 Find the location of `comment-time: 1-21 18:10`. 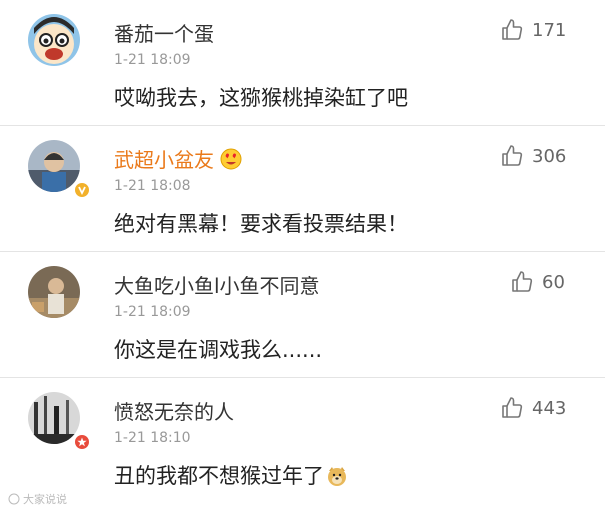

comment-time: 1-21 18:10 is located at coordinates (152, 438).